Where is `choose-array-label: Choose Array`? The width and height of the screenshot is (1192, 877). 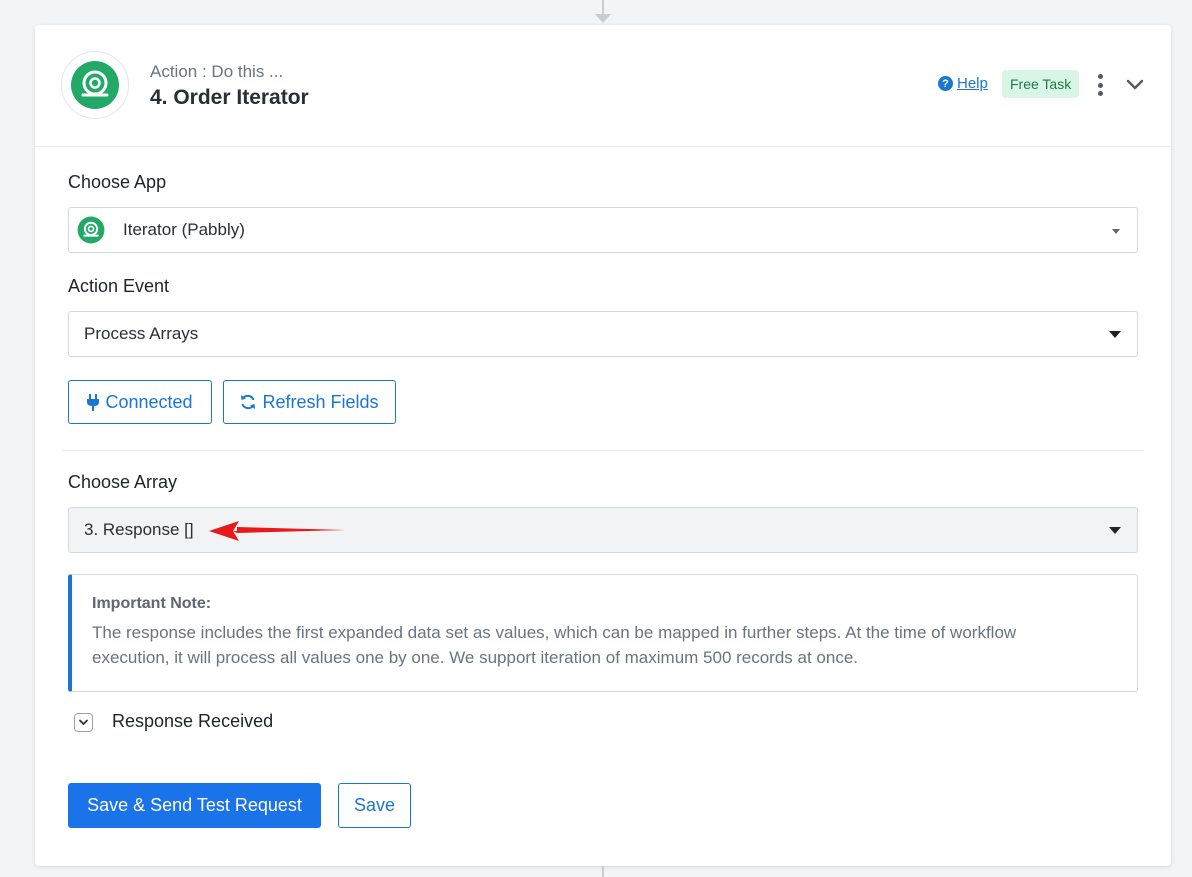 choose-array-label: Choose Array is located at coordinates (123, 482).